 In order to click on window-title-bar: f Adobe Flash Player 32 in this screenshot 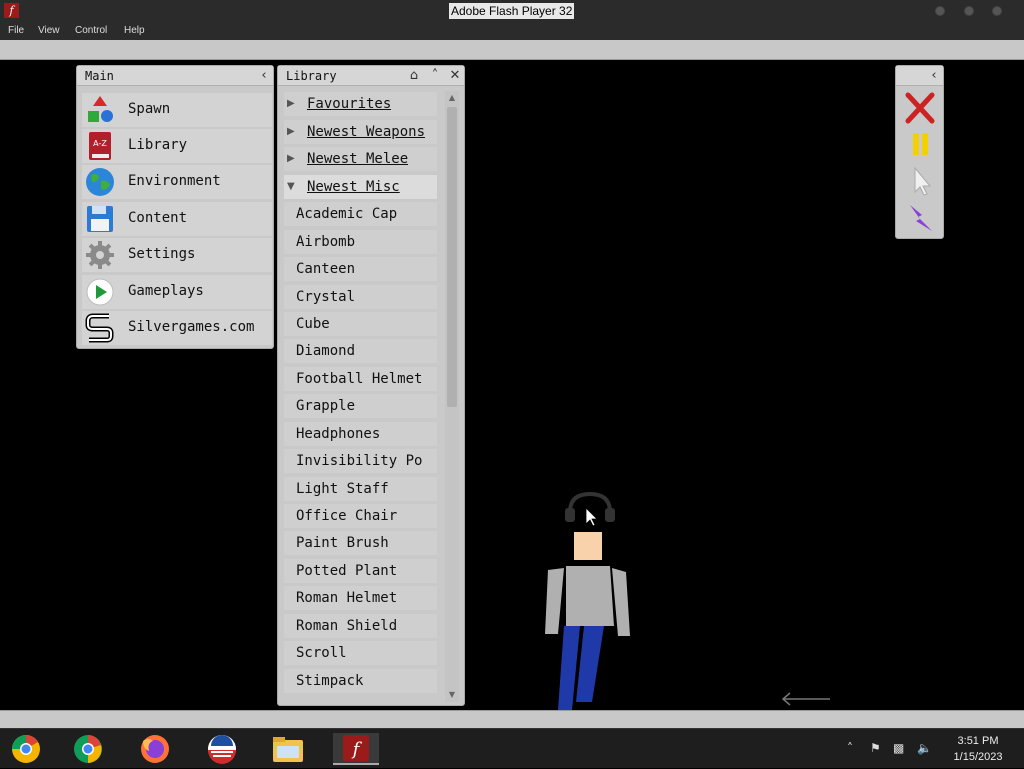, I will do `click(512, 11)`.